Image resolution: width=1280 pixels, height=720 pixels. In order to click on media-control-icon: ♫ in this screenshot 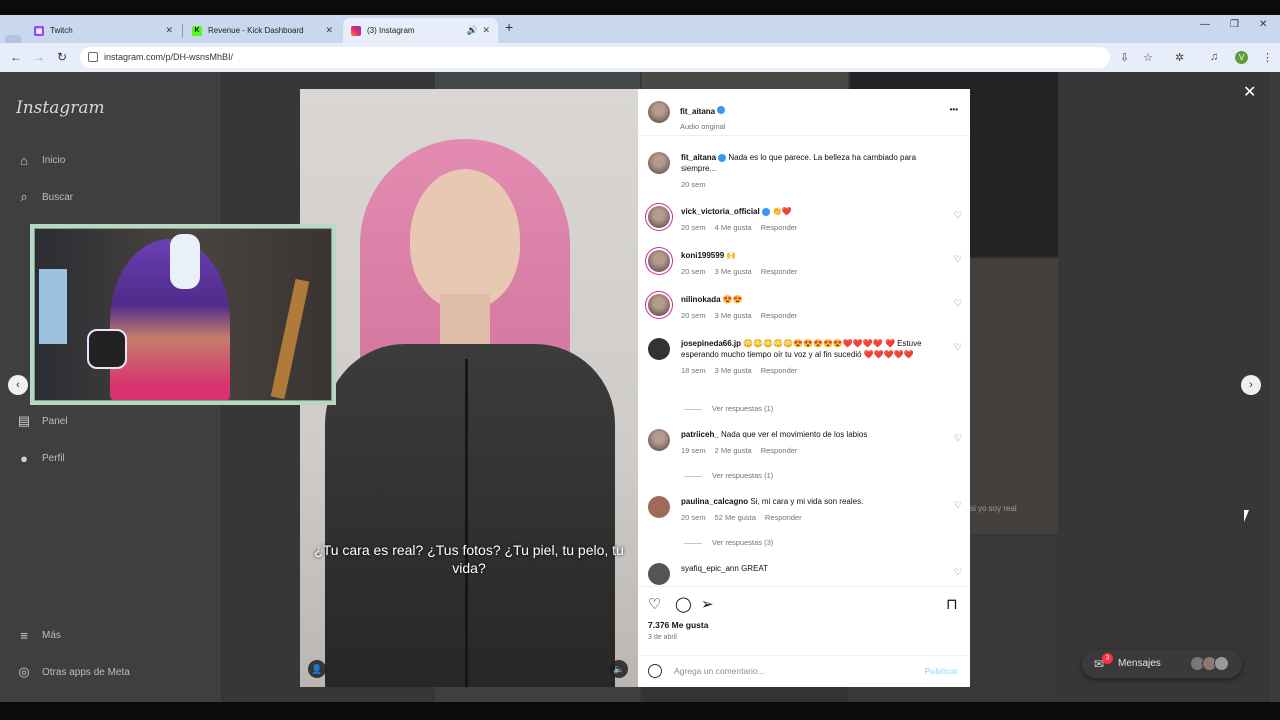, I will do `click(1214, 57)`.